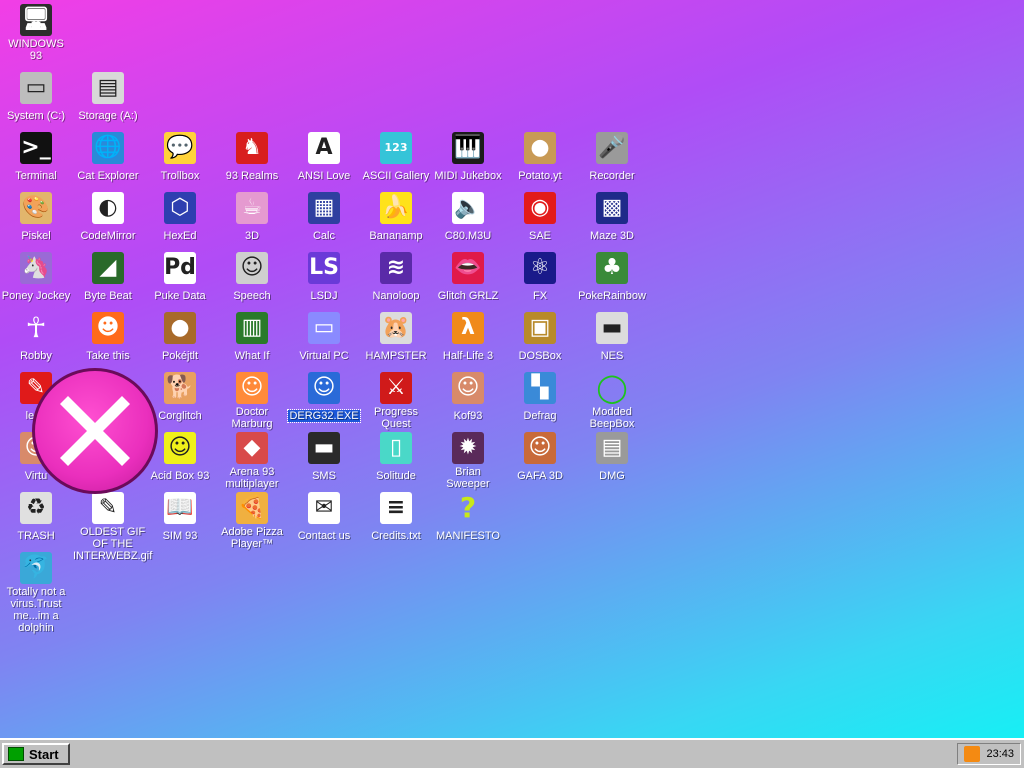  Describe the element at coordinates (468, 148) in the screenshot. I see `piano-keys-icon: 🎹` at that location.